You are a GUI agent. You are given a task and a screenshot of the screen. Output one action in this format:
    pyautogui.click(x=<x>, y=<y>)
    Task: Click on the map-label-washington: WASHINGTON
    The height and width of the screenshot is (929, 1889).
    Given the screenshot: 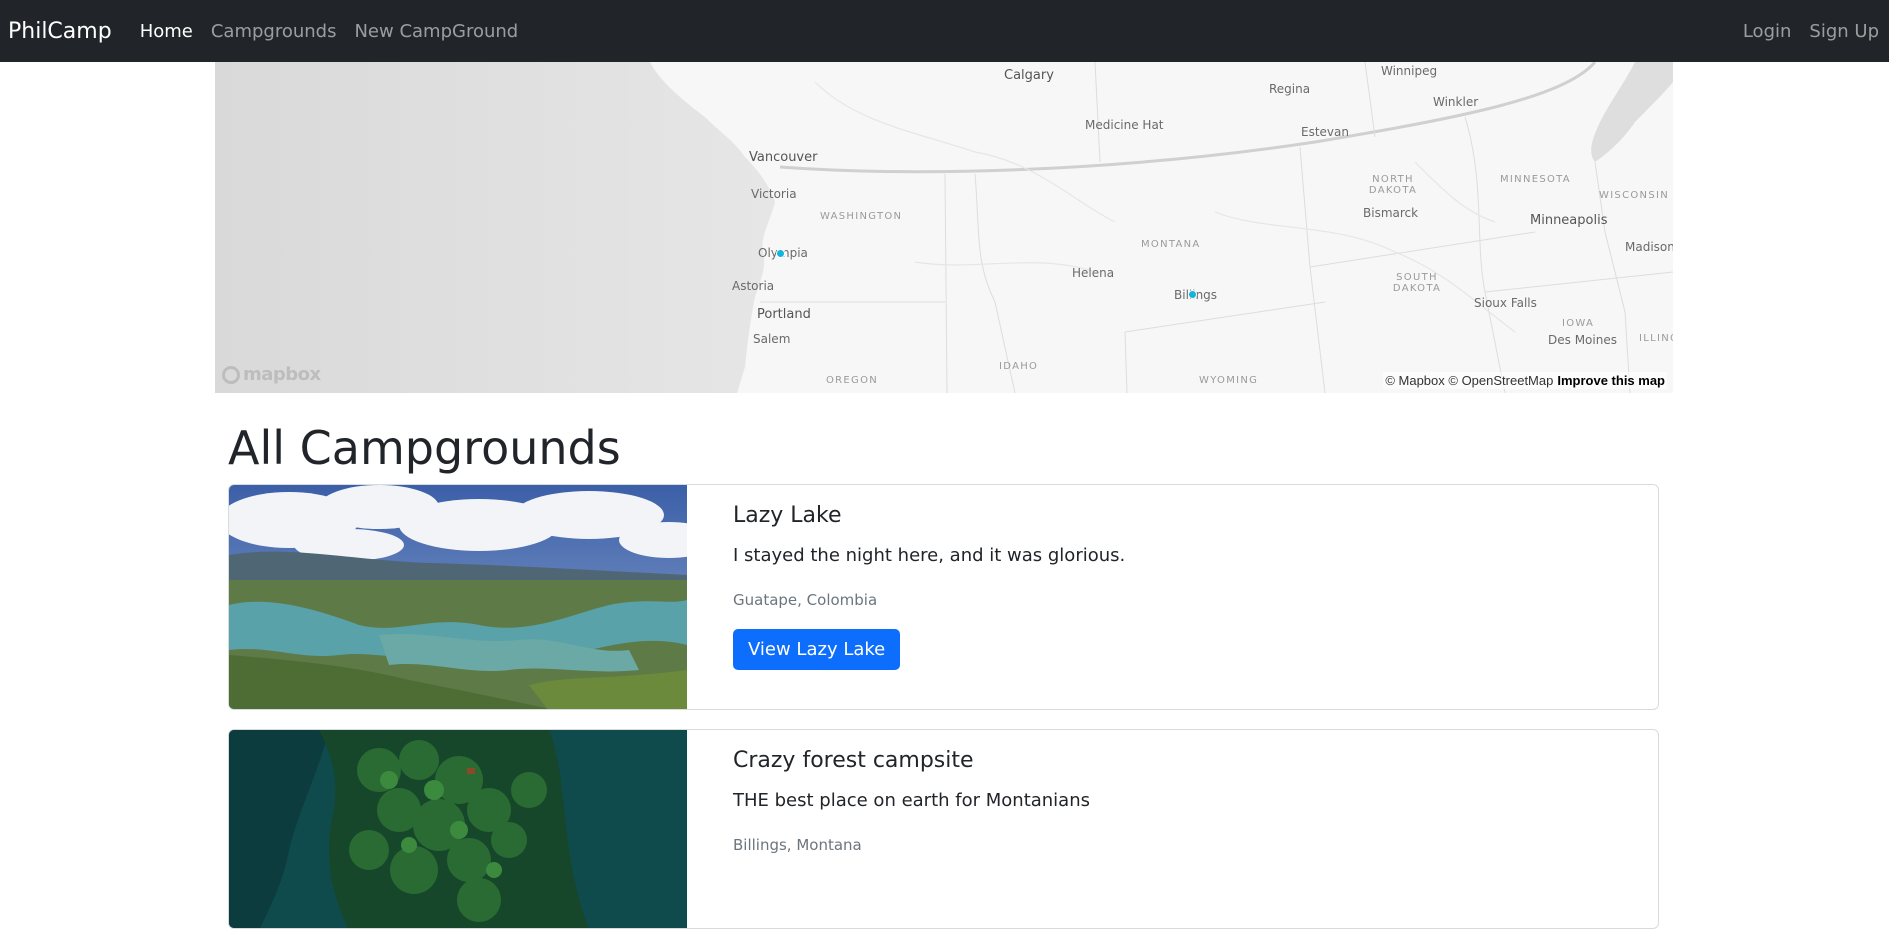 What is the action you would take?
    pyautogui.click(x=861, y=216)
    